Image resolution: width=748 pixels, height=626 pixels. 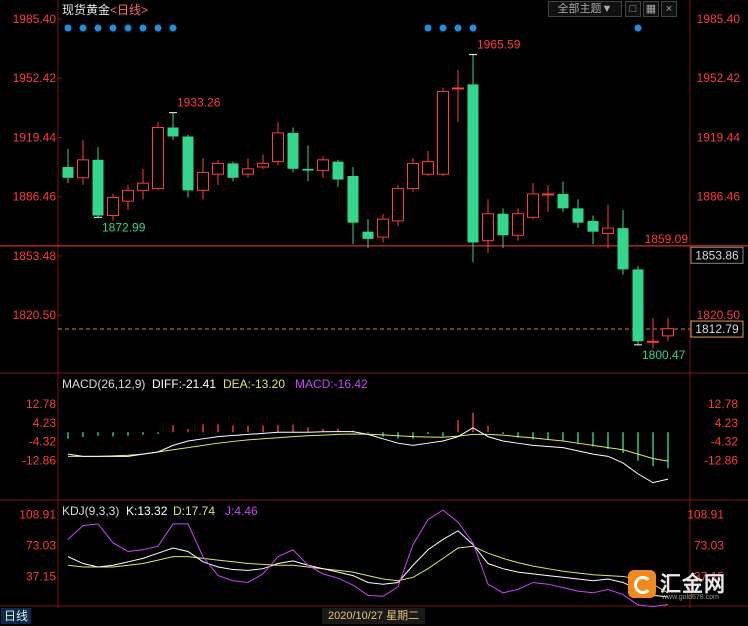 What do you see at coordinates (585, 9) in the screenshot?
I see `theme-dropdown-button: 全部主题▼` at bounding box center [585, 9].